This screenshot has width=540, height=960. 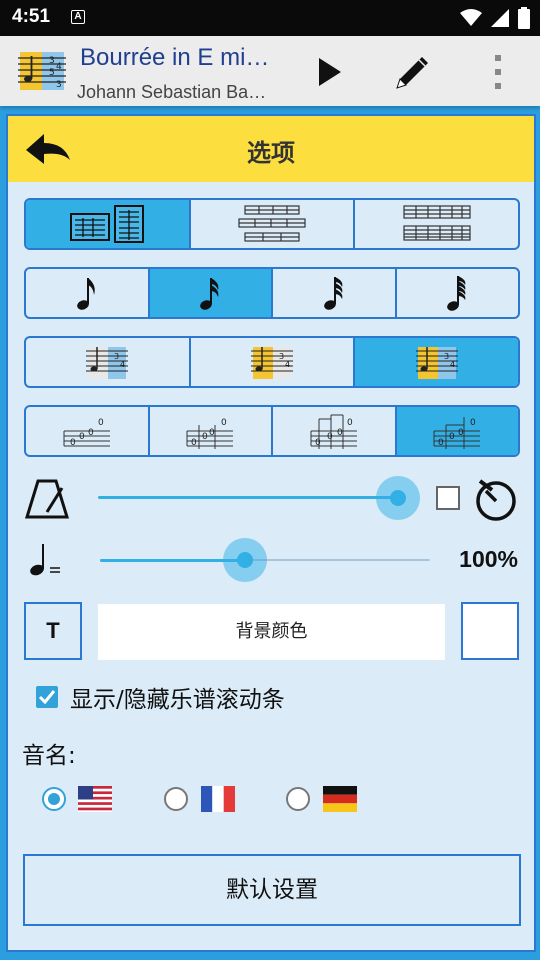 I want to click on tab-style-2-icon: 00 00, so click(x=210, y=433).